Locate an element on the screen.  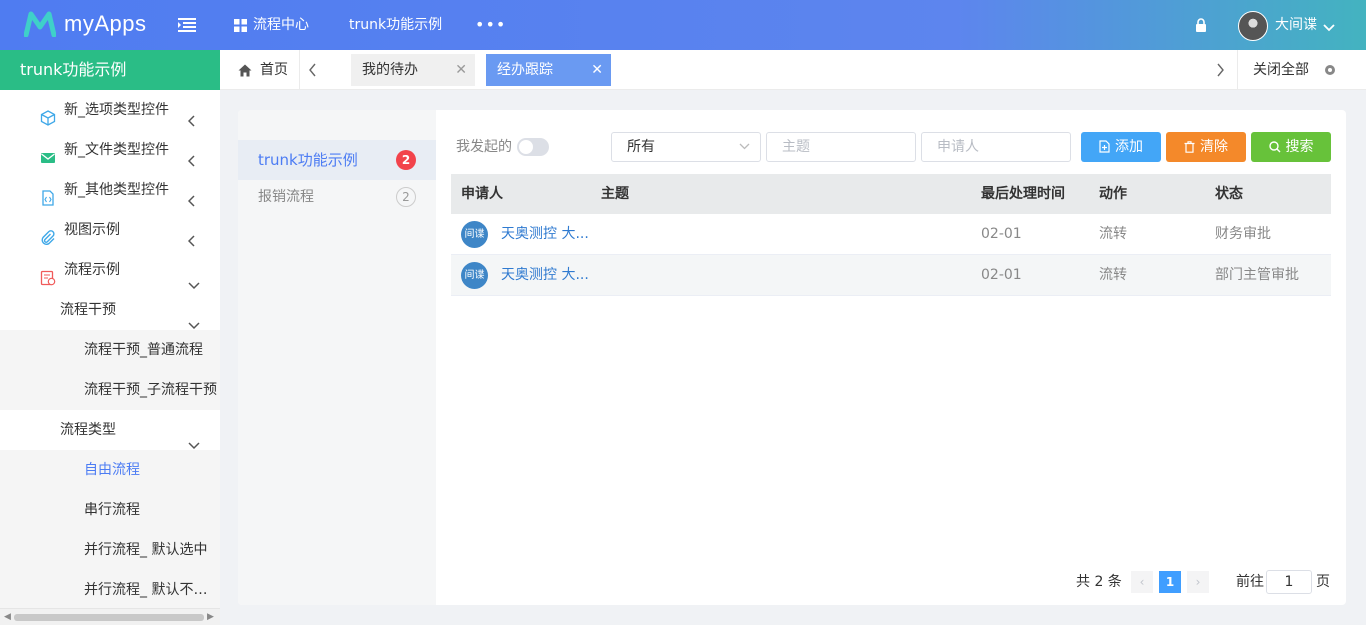
cube-icon is located at coordinates (48, 114).